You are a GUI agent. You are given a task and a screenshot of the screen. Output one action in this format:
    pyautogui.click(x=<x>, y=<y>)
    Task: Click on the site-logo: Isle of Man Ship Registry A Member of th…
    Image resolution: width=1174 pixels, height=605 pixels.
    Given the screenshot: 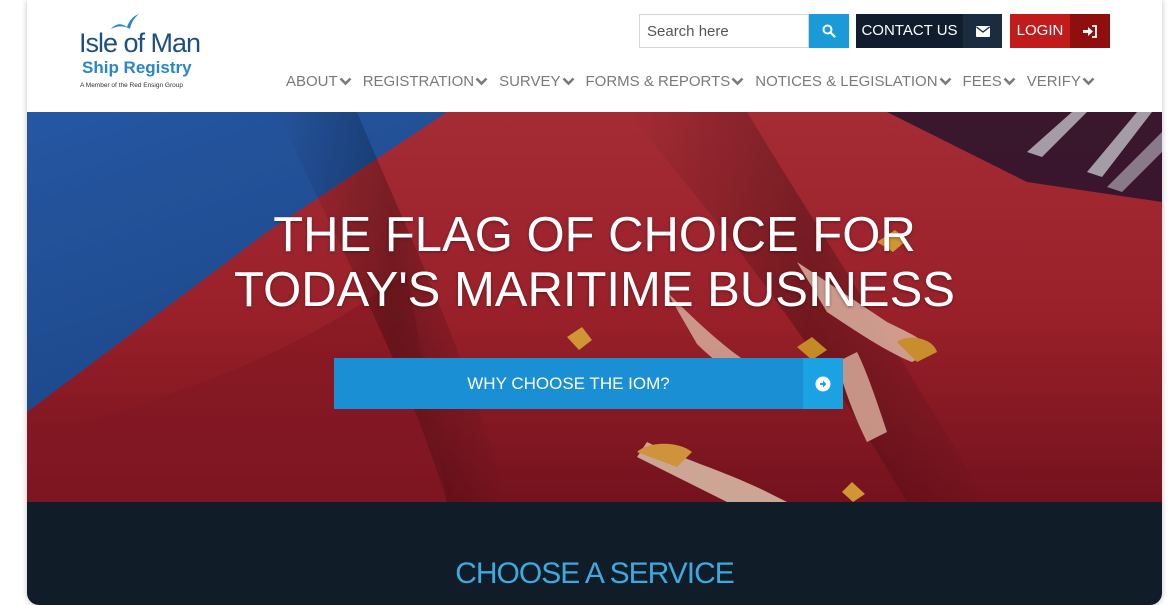 What is the action you would take?
    pyautogui.click(x=159, y=54)
    